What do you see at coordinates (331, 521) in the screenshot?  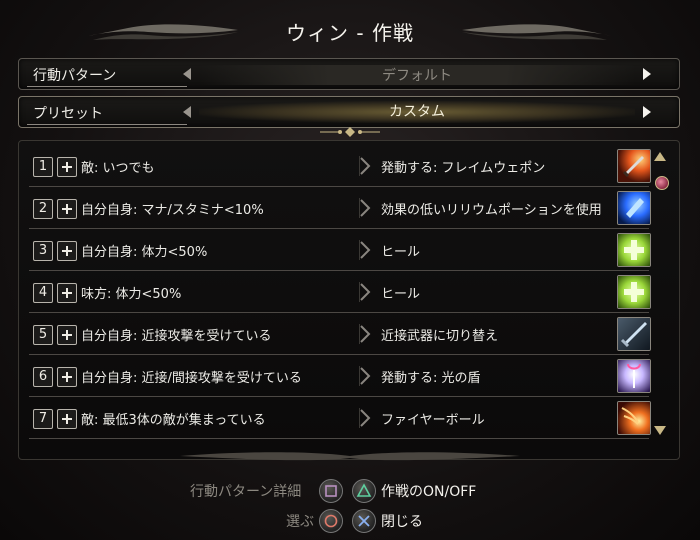 I see `circle-button-icon` at bounding box center [331, 521].